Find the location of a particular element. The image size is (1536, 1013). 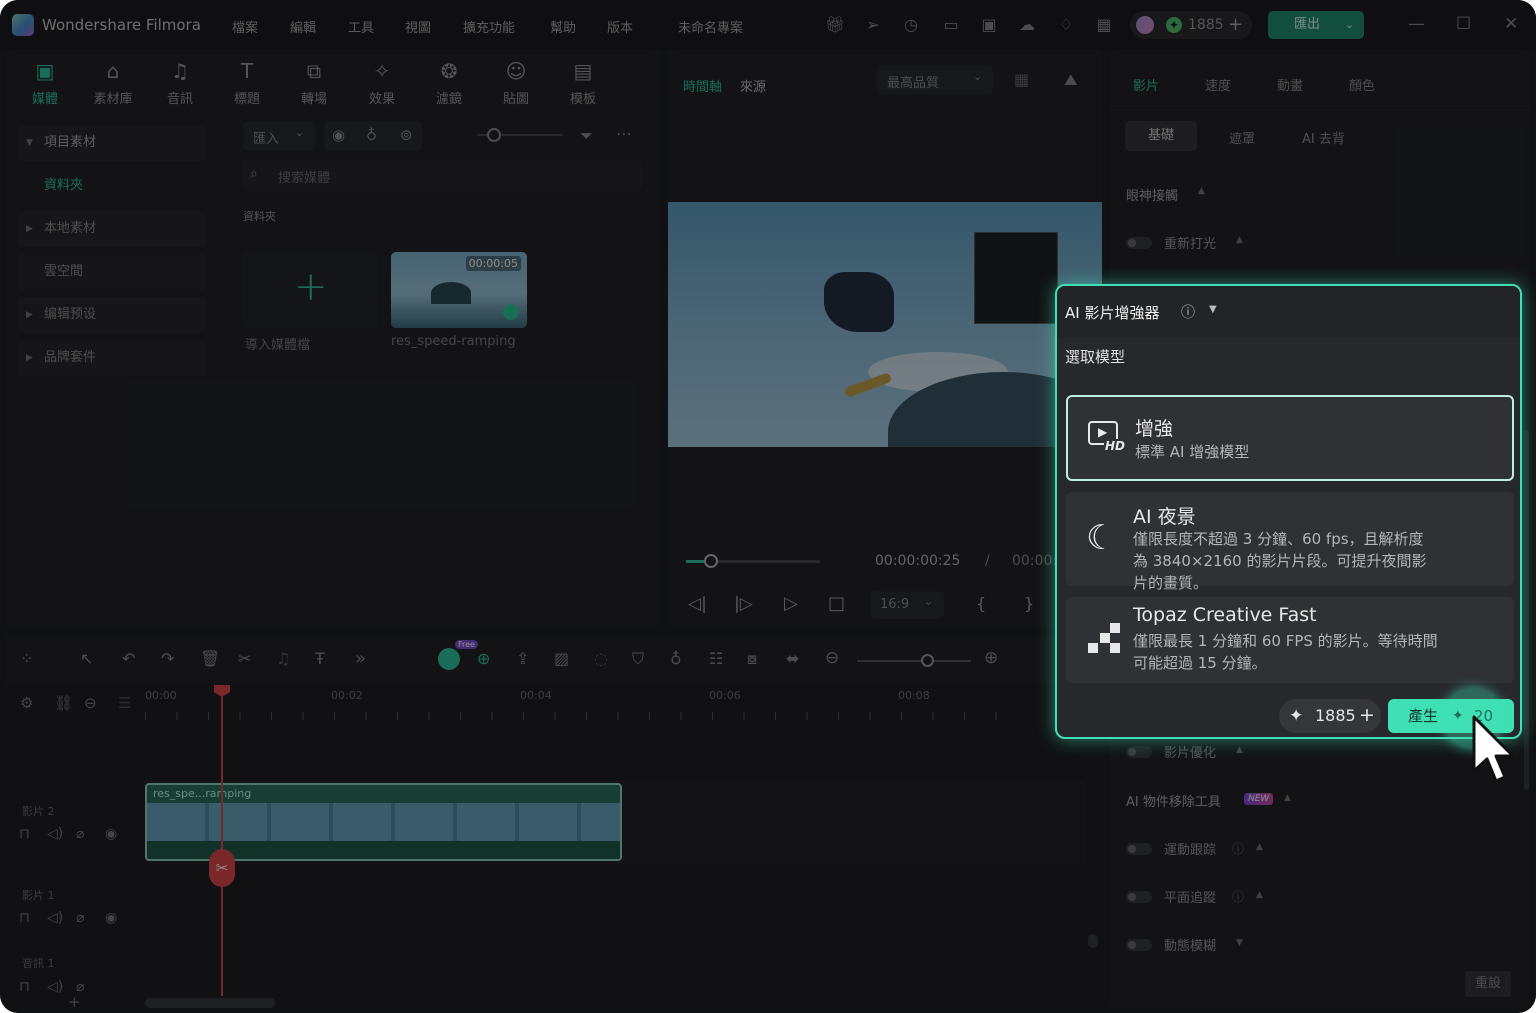

ai-tool-icon: ⊕ is located at coordinates (483, 658).